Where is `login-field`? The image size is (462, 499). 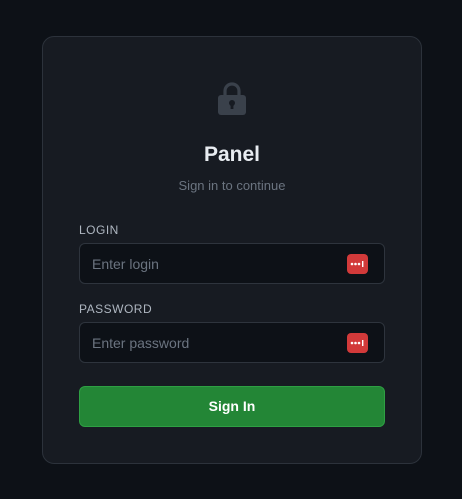
login-field is located at coordinates (232, 263).